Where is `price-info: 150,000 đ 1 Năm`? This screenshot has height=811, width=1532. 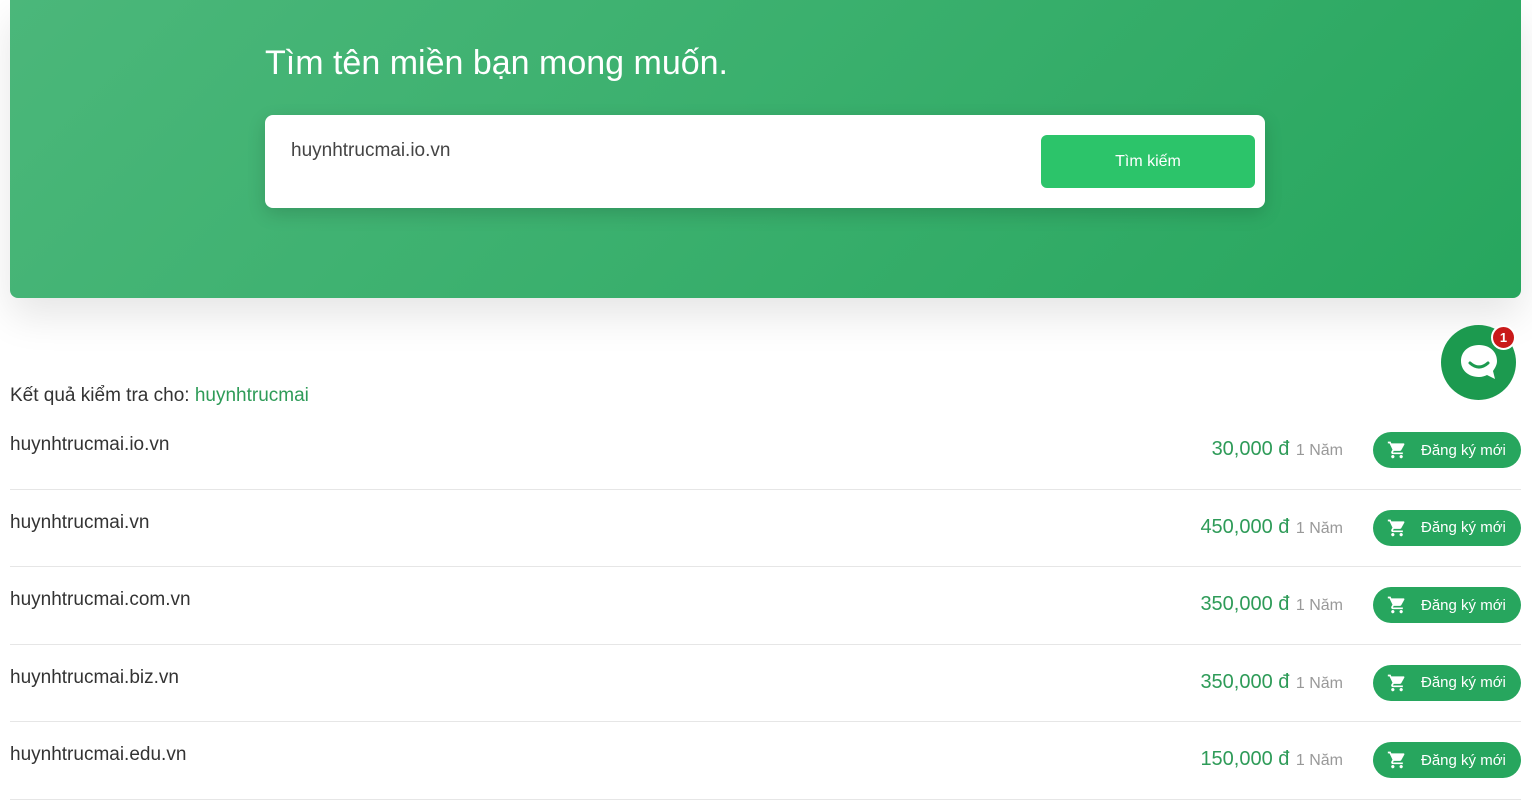
price-info: 150,000 đ 1 Năm is located at coordinates (1271, 759).